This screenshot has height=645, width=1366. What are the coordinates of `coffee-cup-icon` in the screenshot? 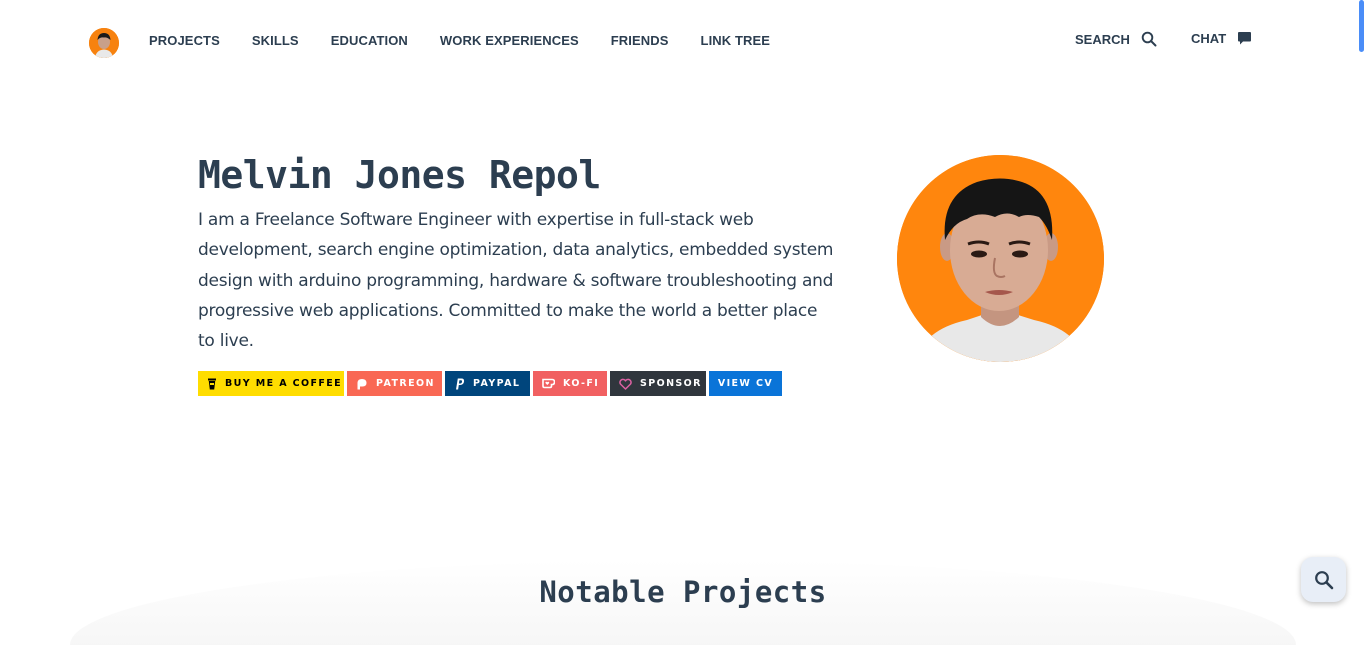 It's located at (212, 383).